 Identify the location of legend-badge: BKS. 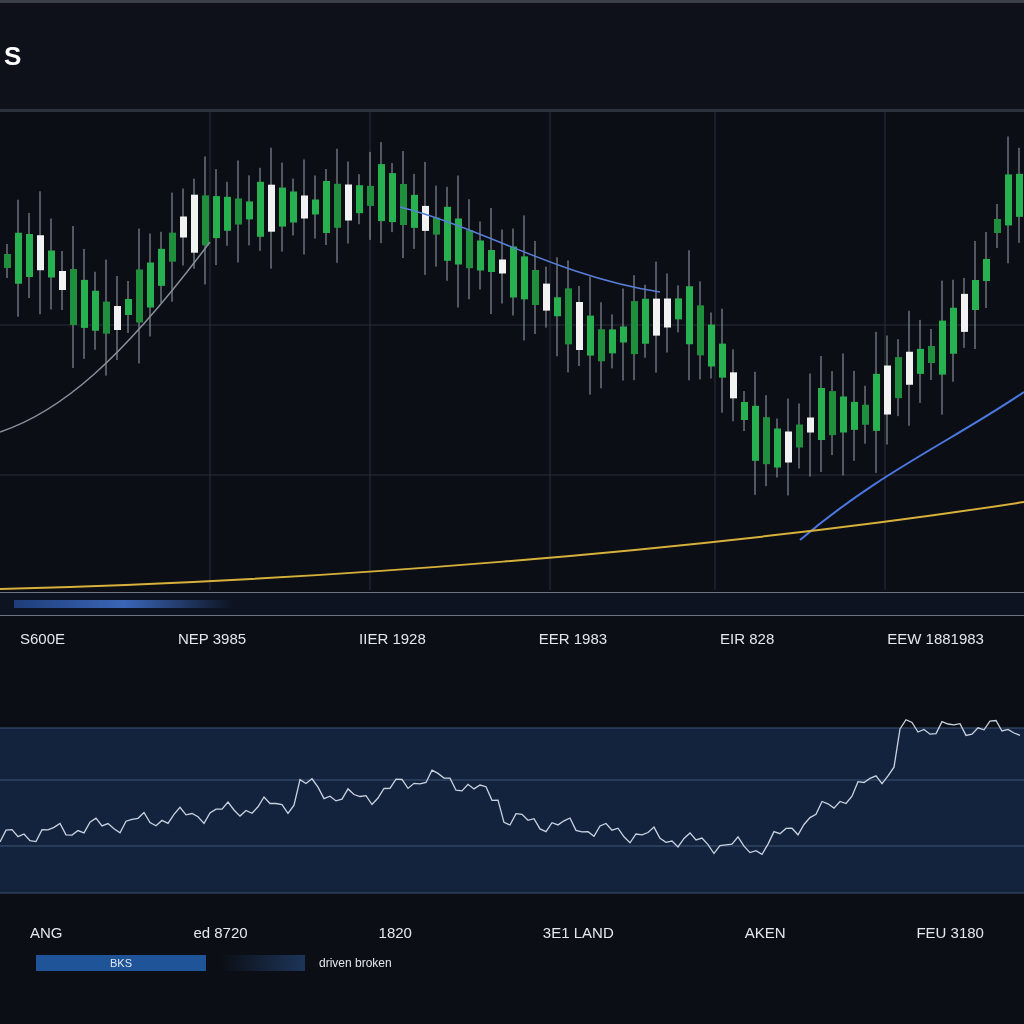
(121, 963).